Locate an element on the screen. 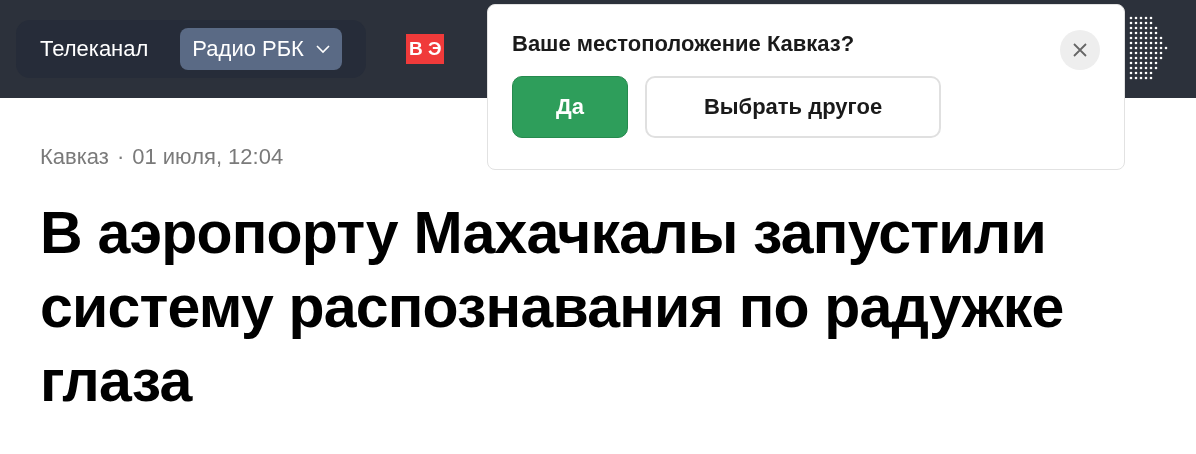 Image resolution: width=1196 pixels, height=454 pixels. close-icon is located at coordinates (1080, 50).